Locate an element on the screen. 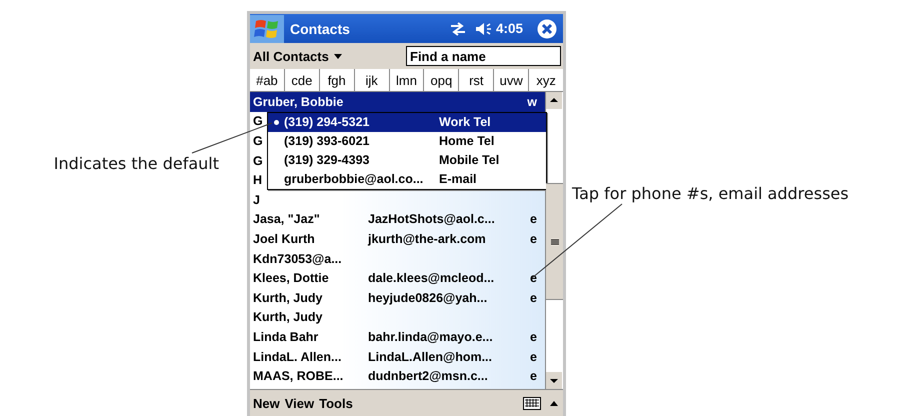  contact-name: Joel Kurth is located at coordinates (284, 239).